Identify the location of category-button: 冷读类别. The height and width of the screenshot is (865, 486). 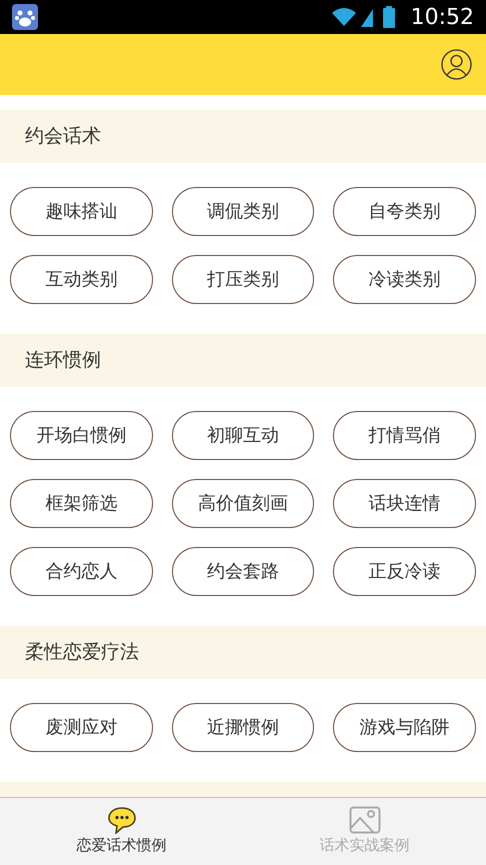
(404, 279).